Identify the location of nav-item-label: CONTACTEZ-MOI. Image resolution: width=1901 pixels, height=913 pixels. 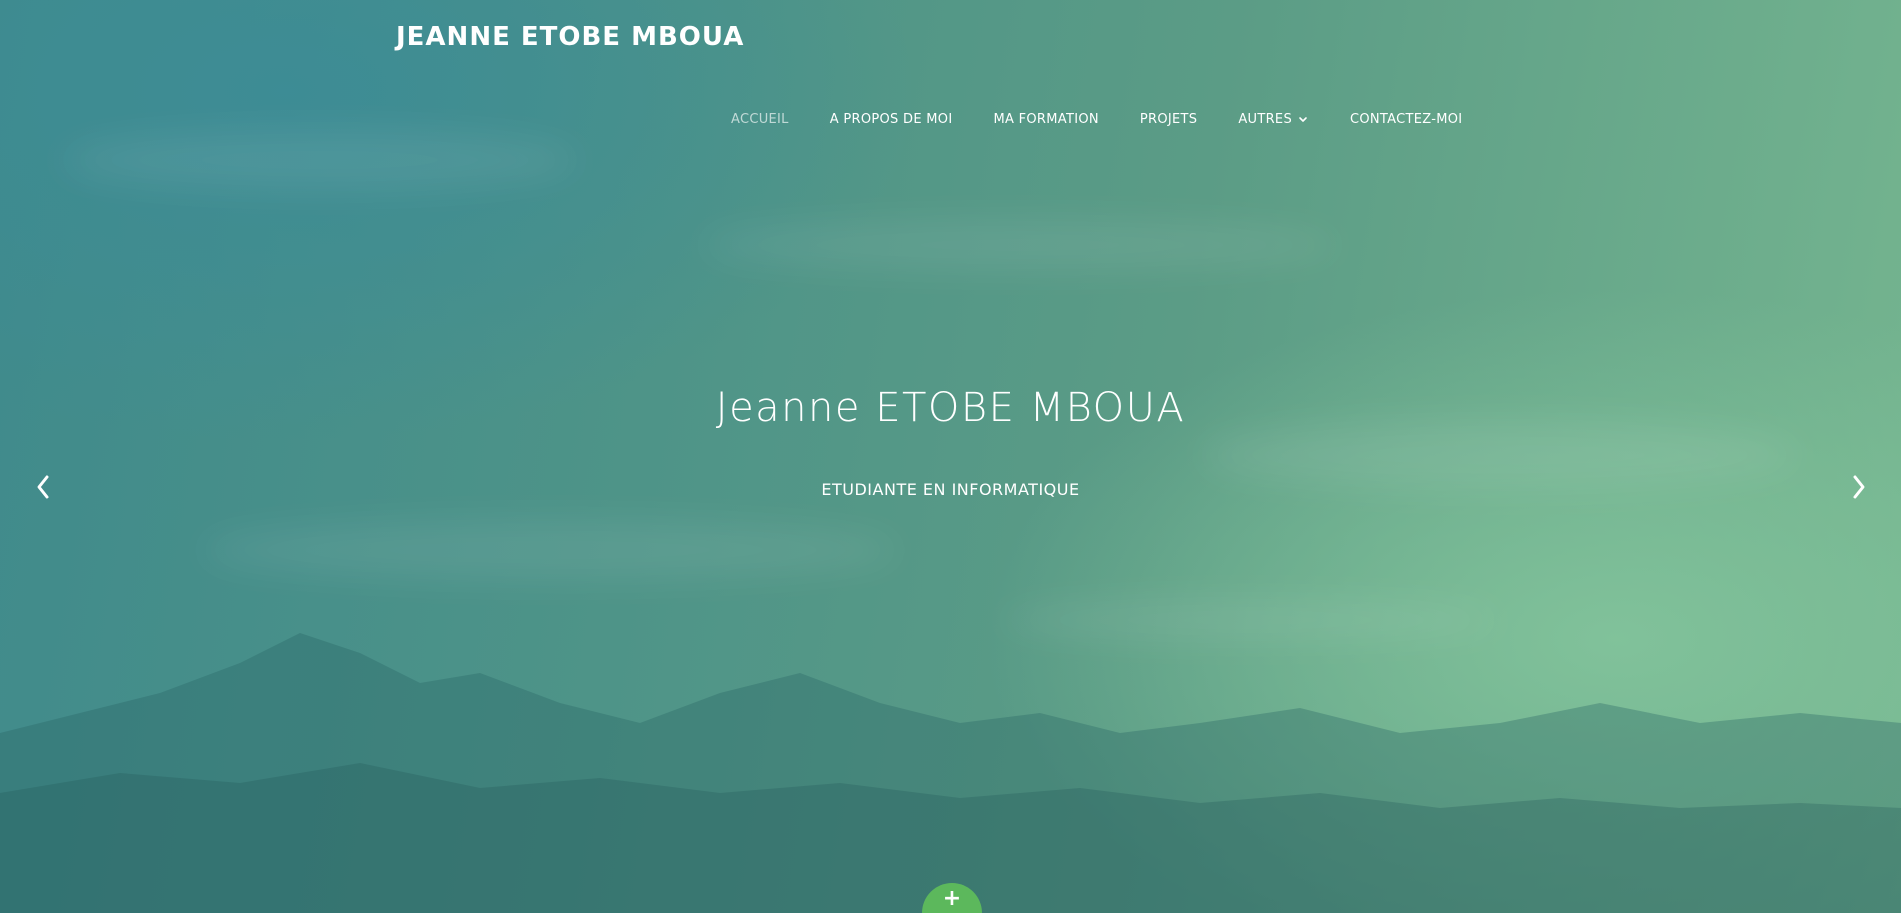
(1406, 119).